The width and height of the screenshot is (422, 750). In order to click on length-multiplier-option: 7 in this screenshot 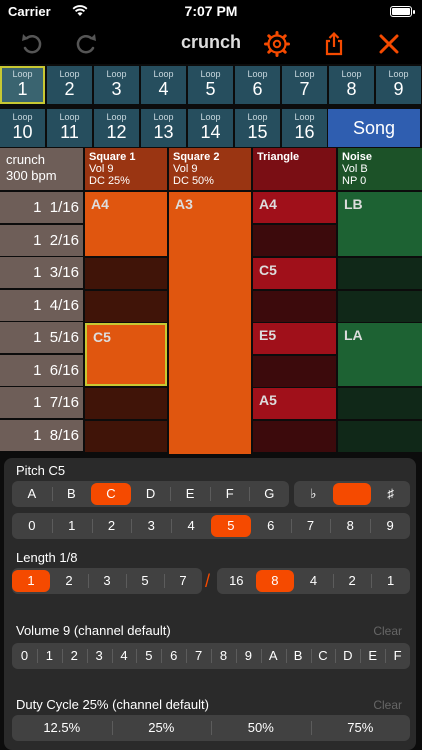, I will do `click(183, 581)`.